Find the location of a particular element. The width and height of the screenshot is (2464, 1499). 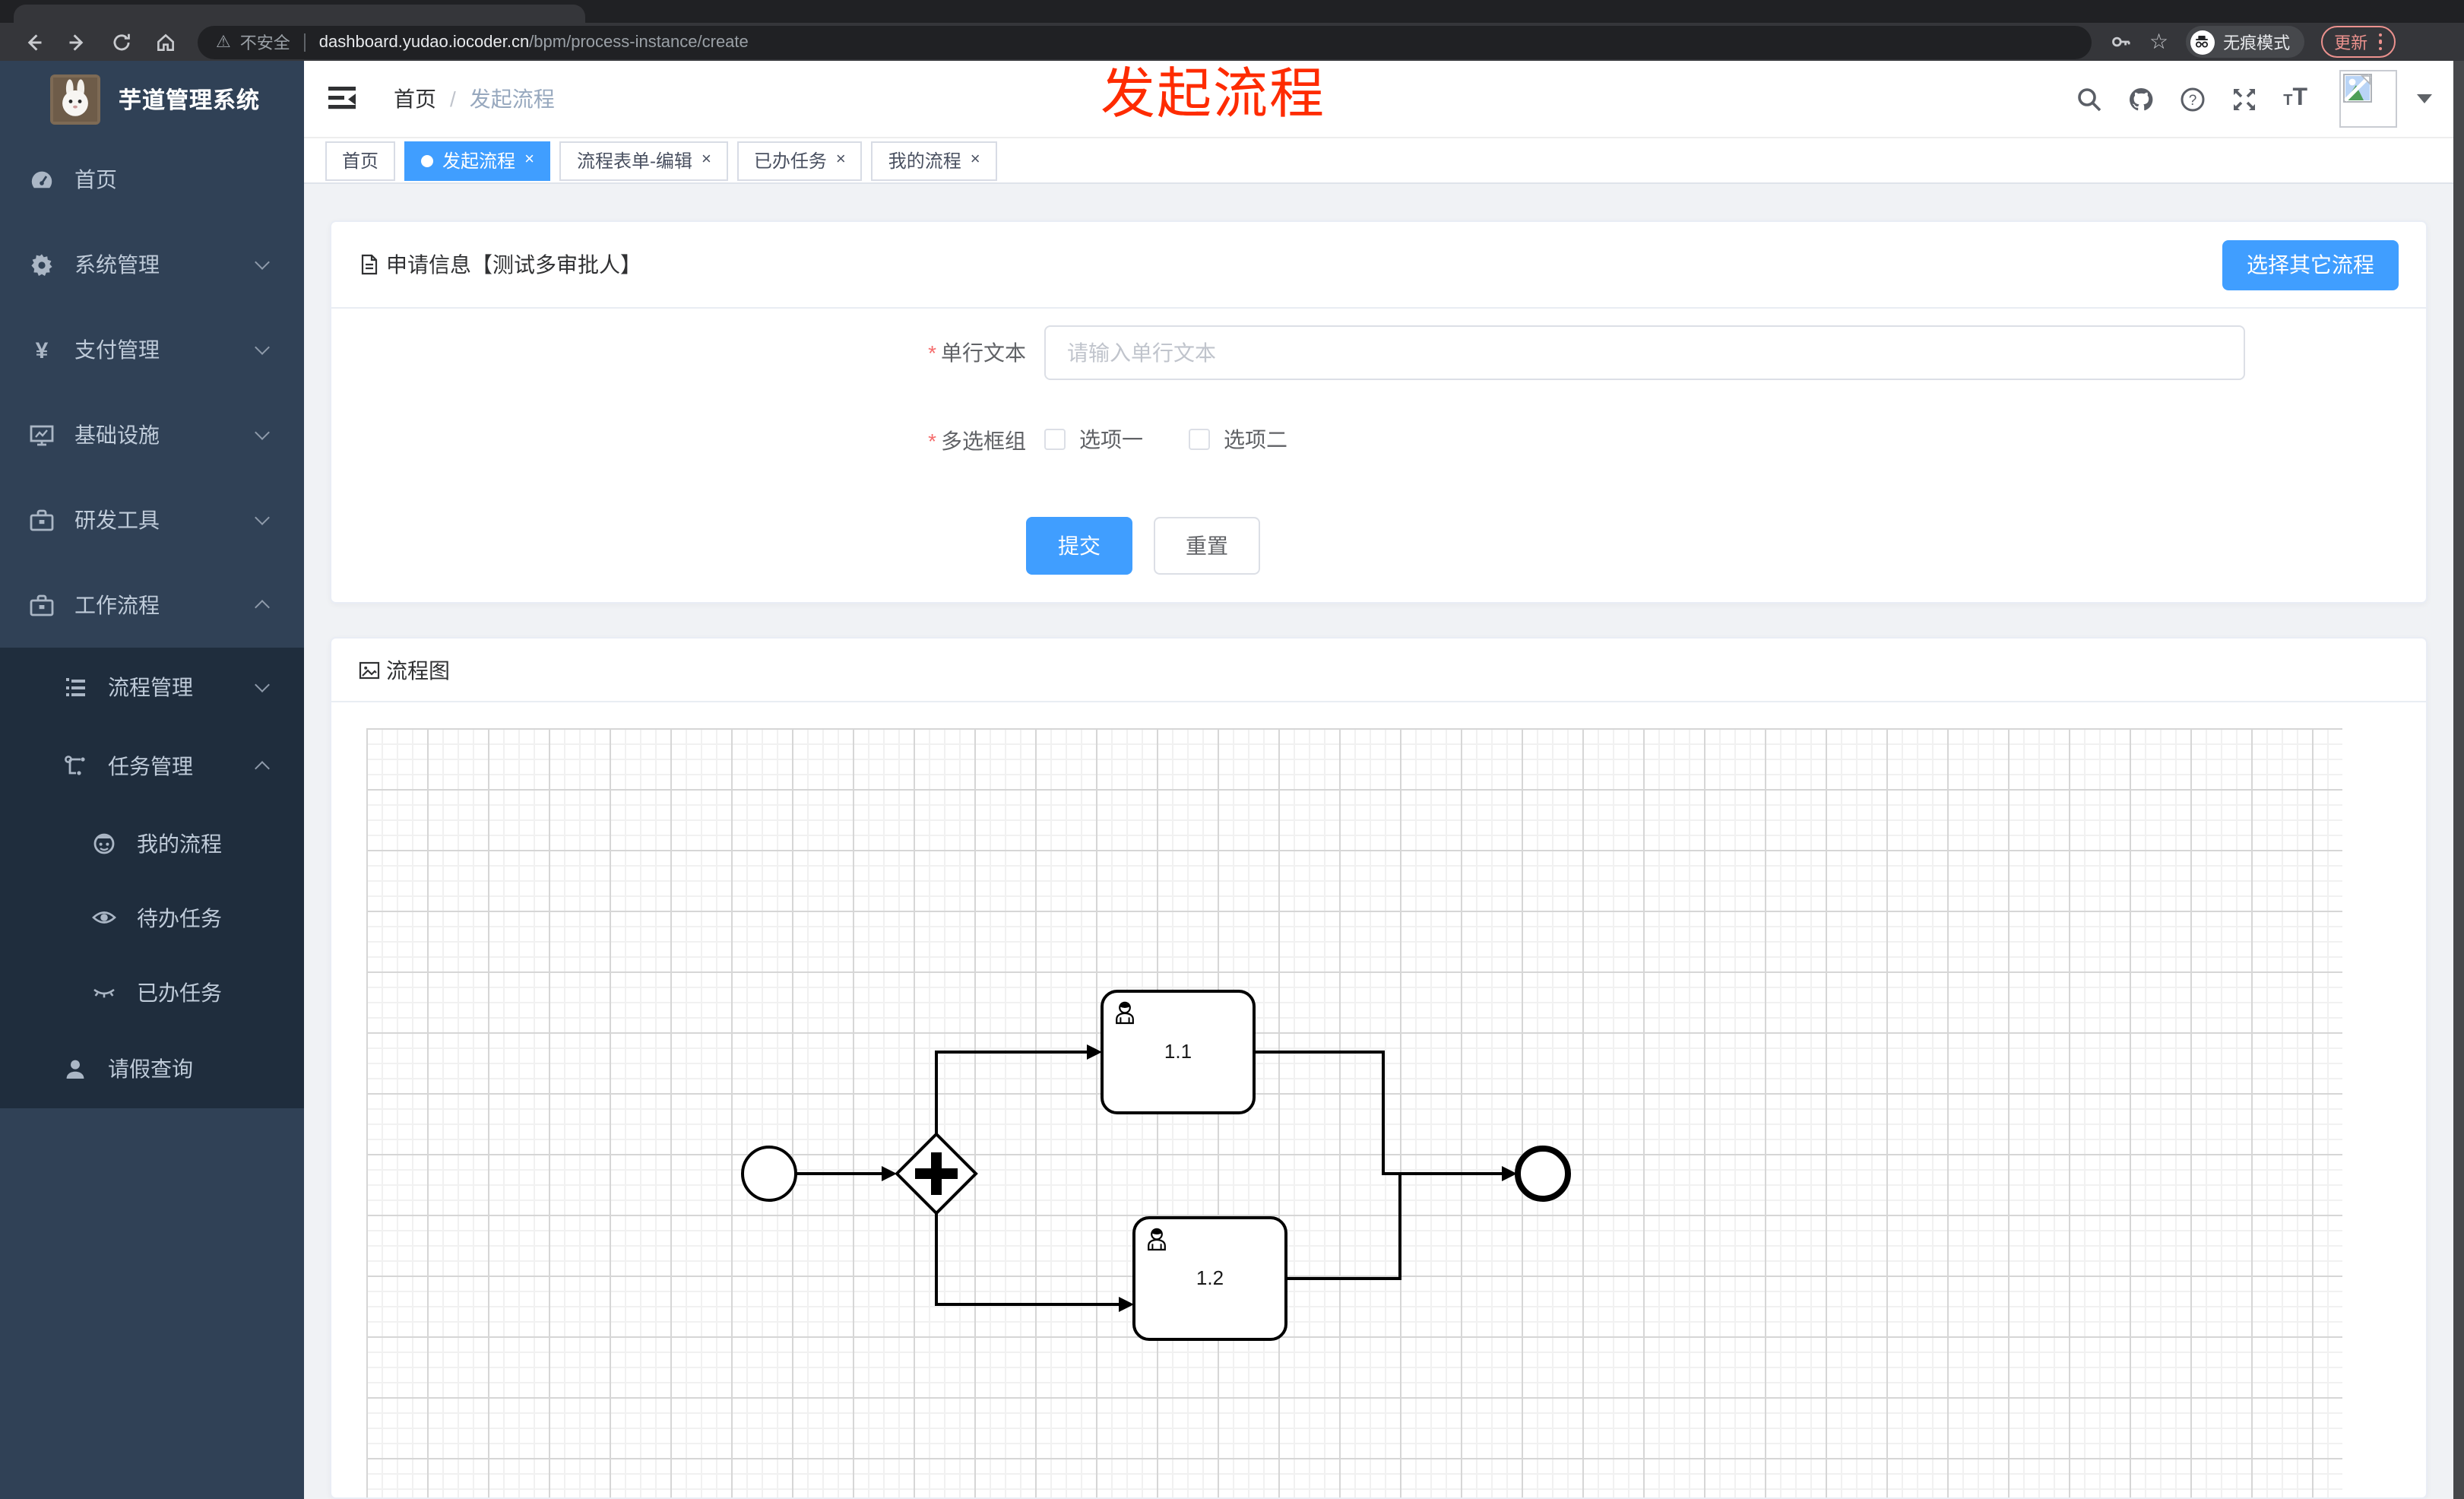

tab: 首页 is located at coordinates (360, 161).